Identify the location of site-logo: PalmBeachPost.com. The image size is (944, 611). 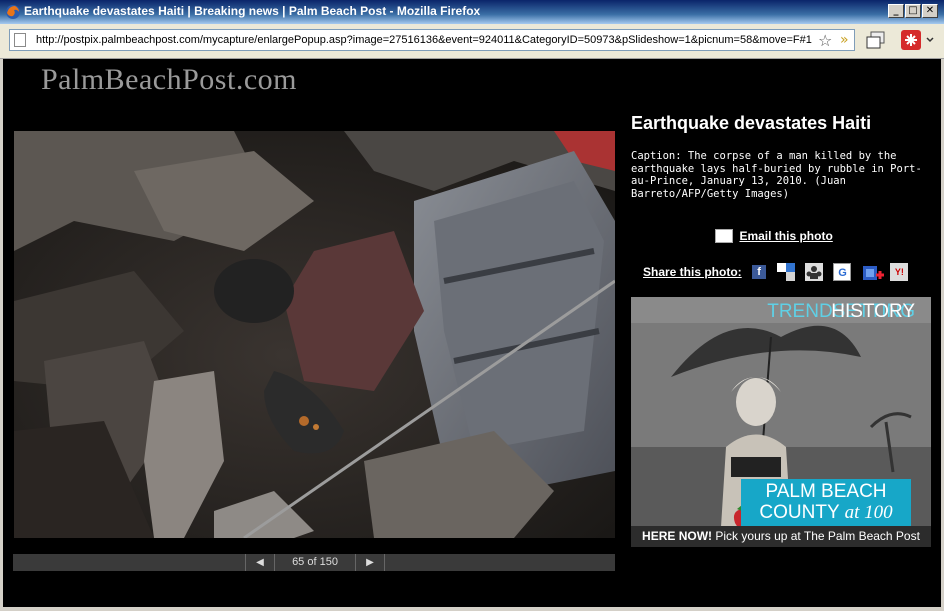
(169, 80).